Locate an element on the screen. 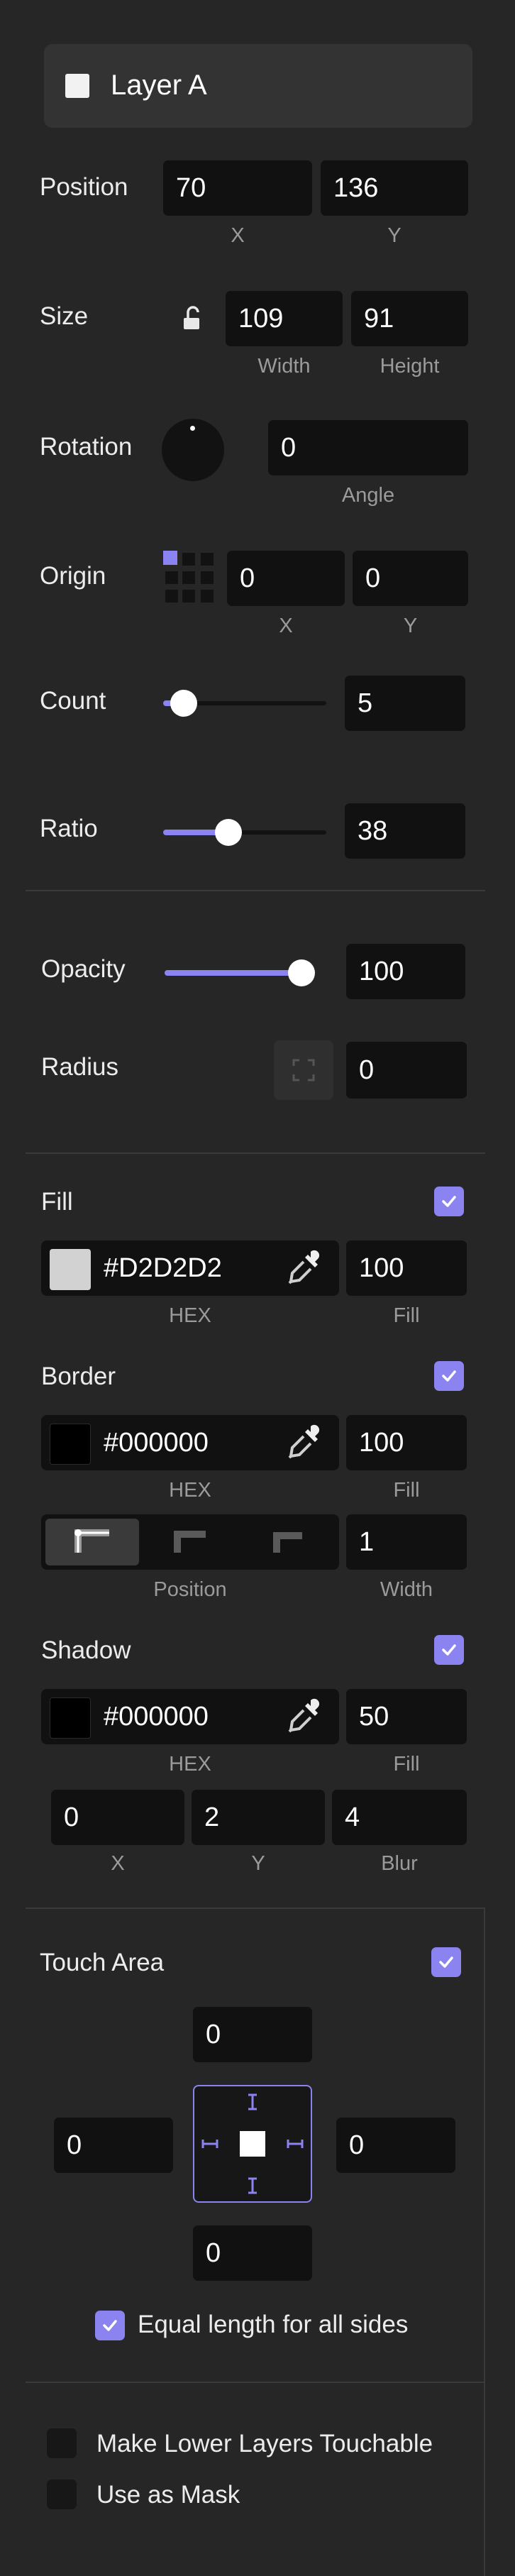  fill-amount-caption: Fill is located at coordinates (406, 1315).